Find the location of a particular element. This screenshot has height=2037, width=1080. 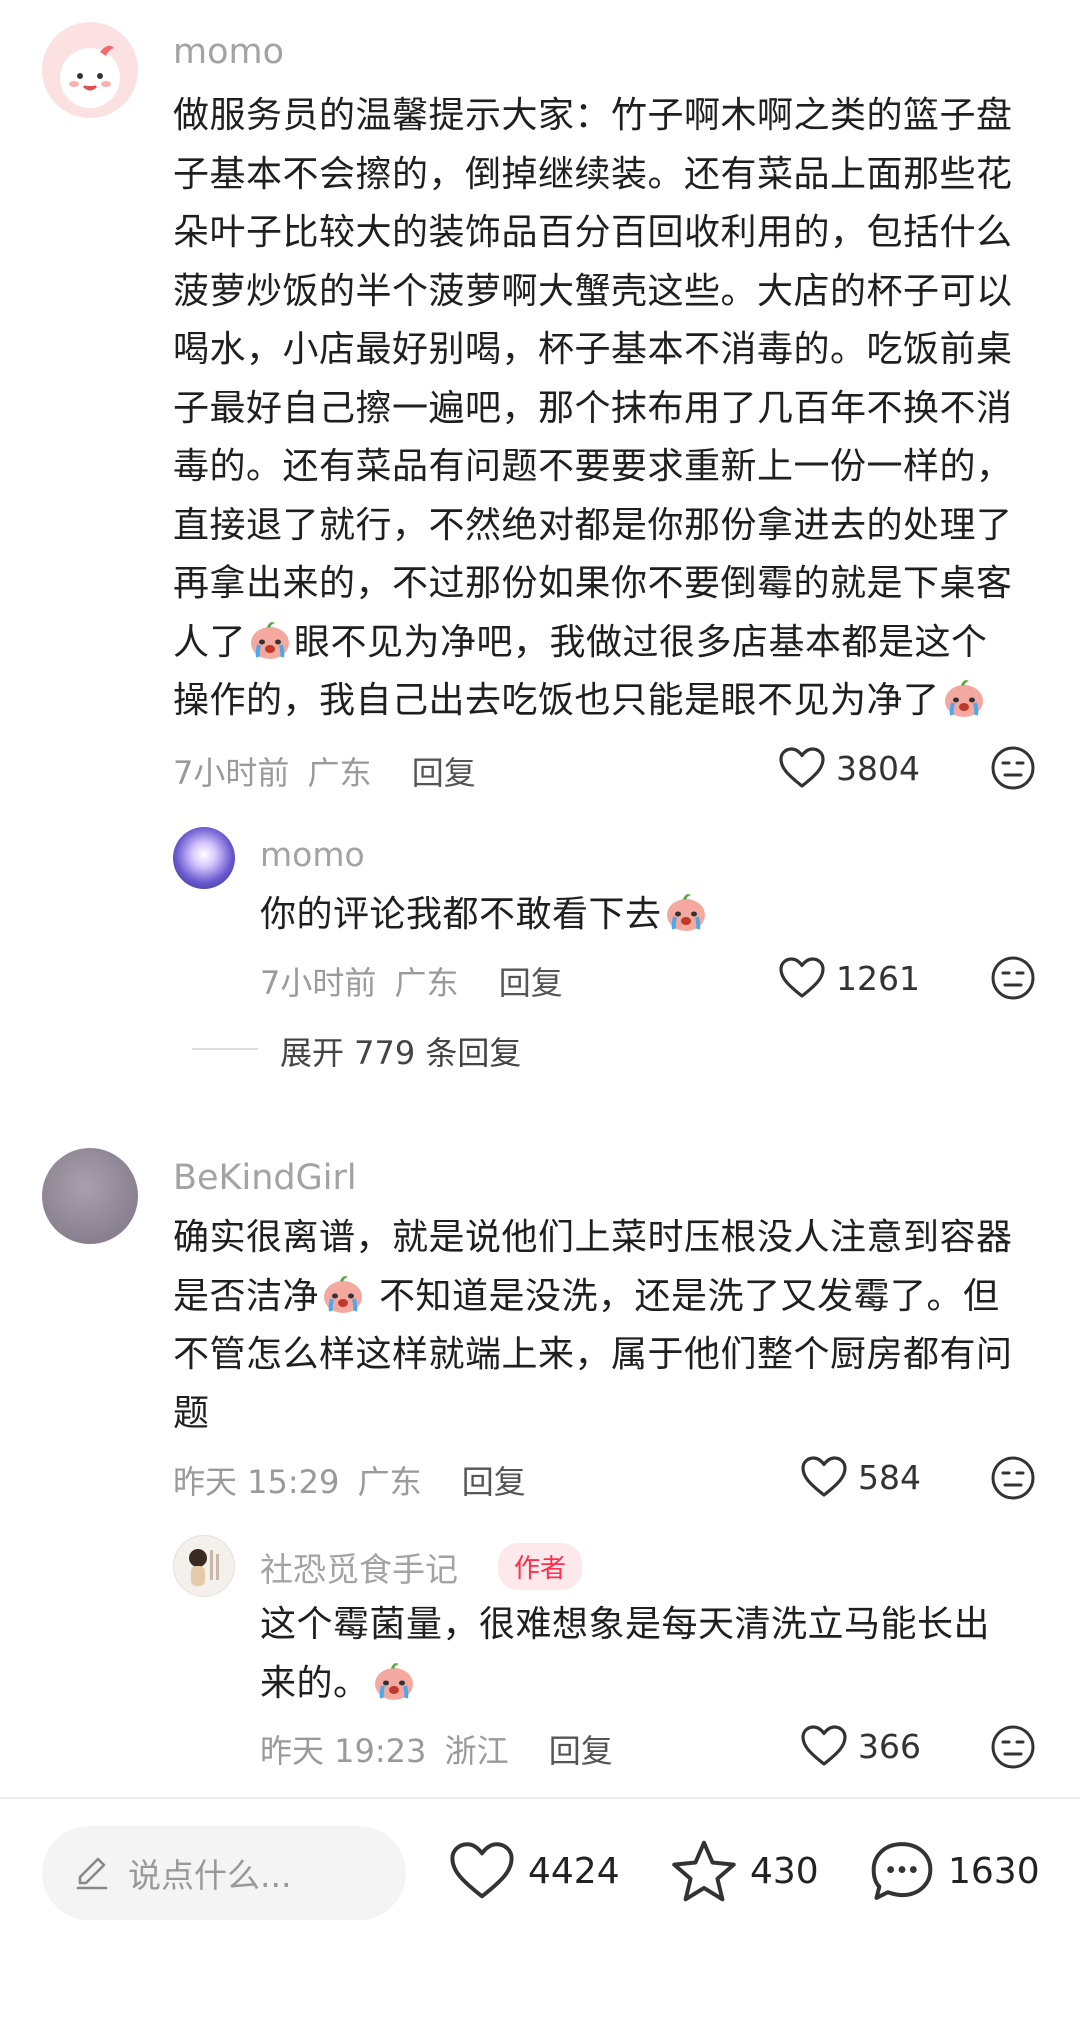

comment-time: 昨天 15:29 is located at coordinates (256, 1482).